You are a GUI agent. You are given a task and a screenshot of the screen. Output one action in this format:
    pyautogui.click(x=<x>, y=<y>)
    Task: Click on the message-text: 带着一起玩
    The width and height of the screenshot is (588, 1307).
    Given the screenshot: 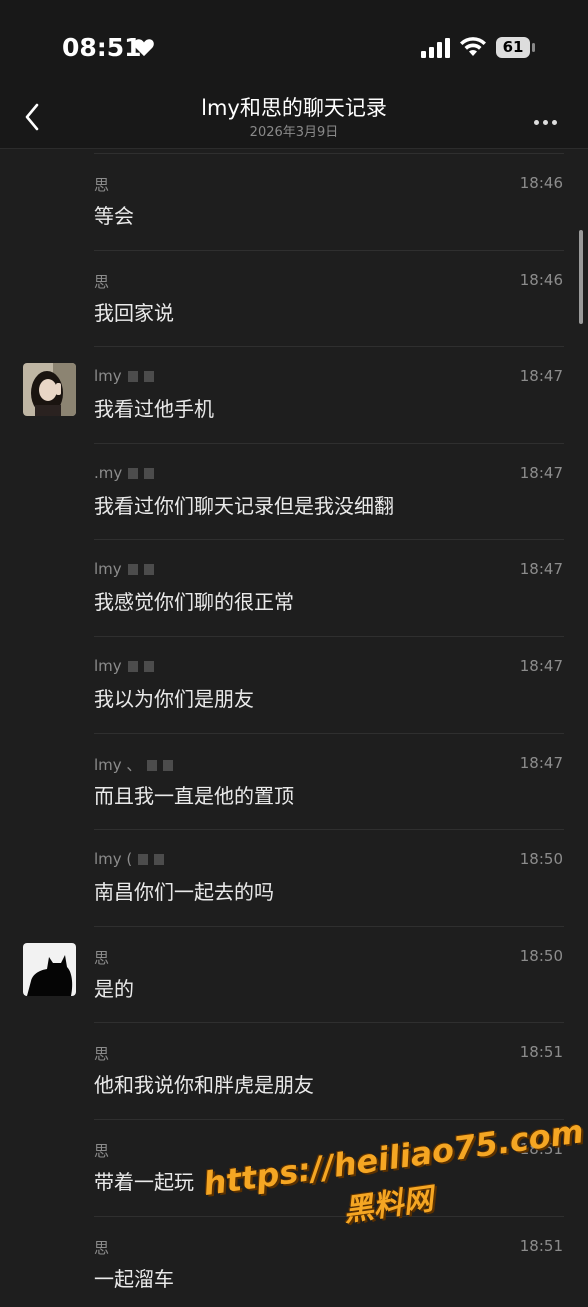 What is the action you would take?
    pyautogui.click(x=144, y=1181)
    